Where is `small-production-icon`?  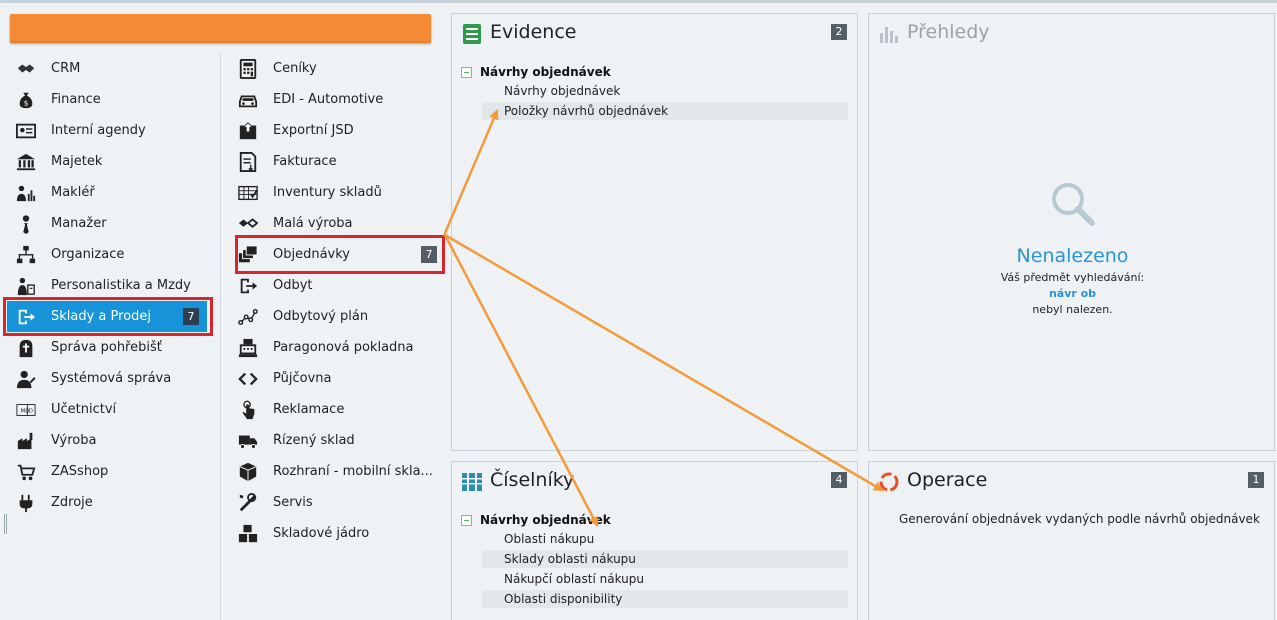 small-production-icon is located at coordinates (248, 224).